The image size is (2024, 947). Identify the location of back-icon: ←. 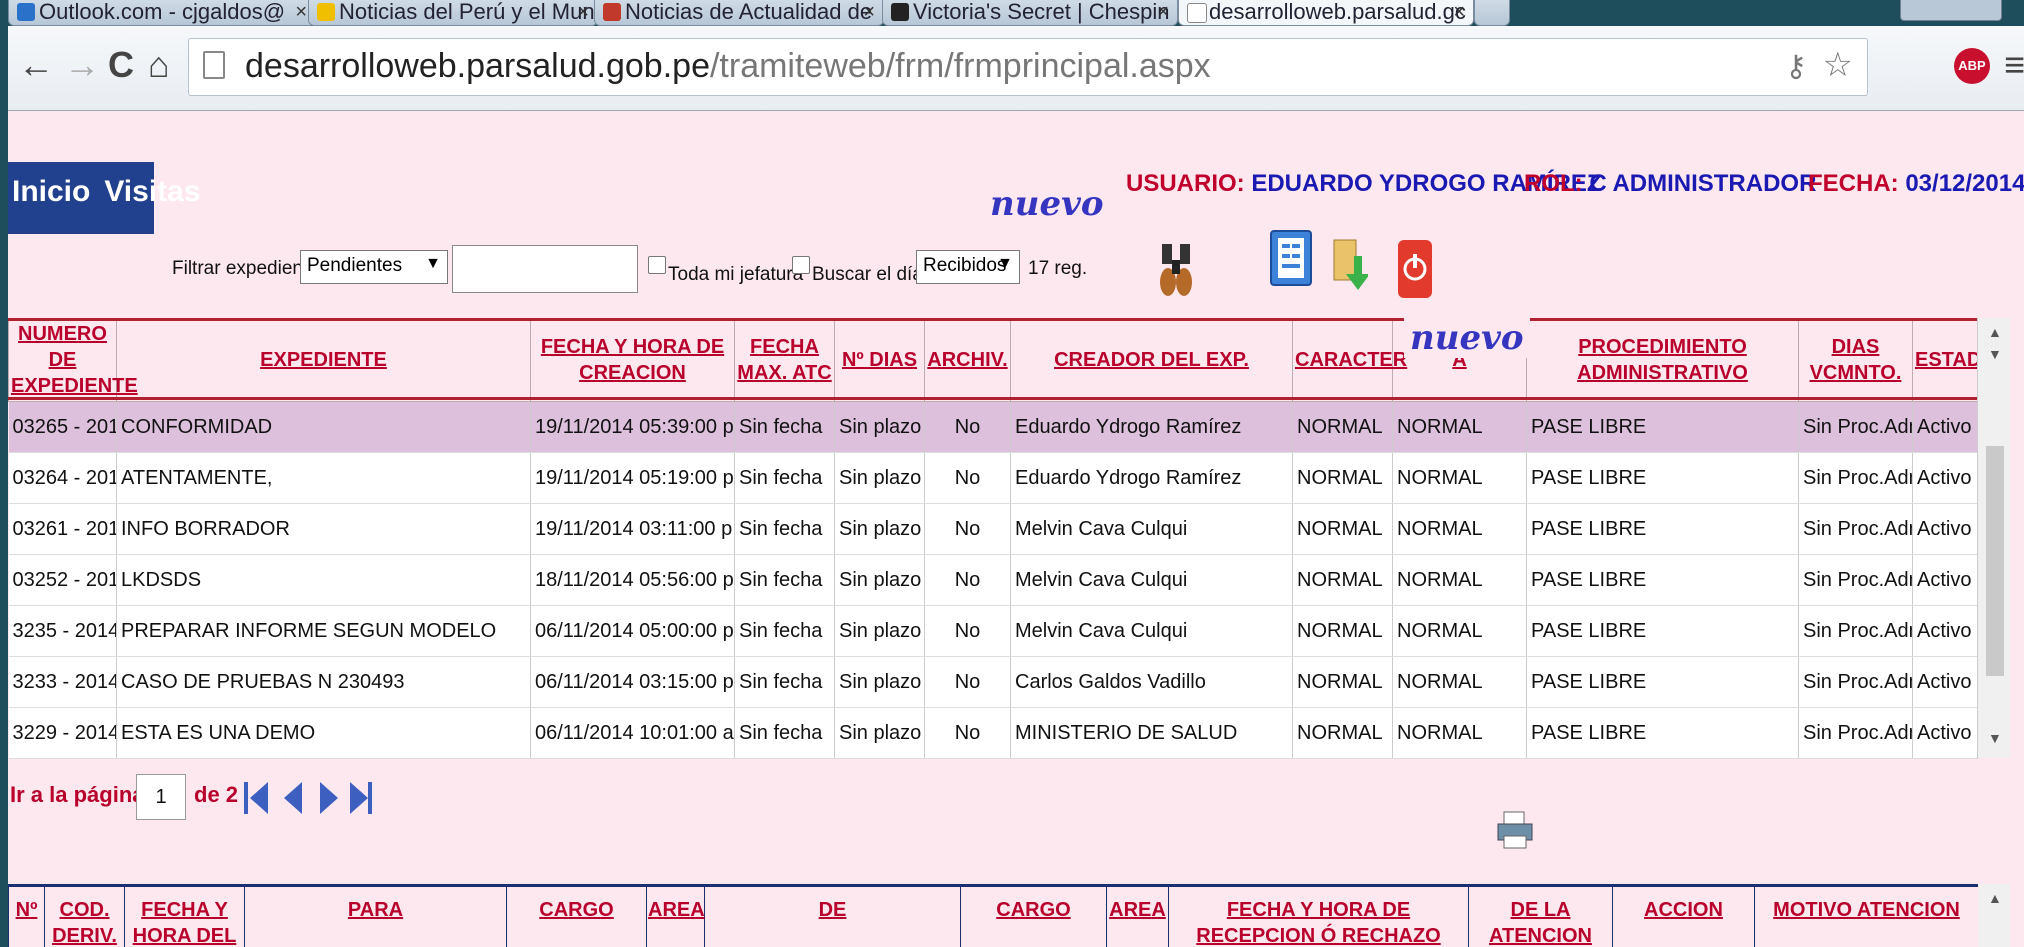
(36, 65).